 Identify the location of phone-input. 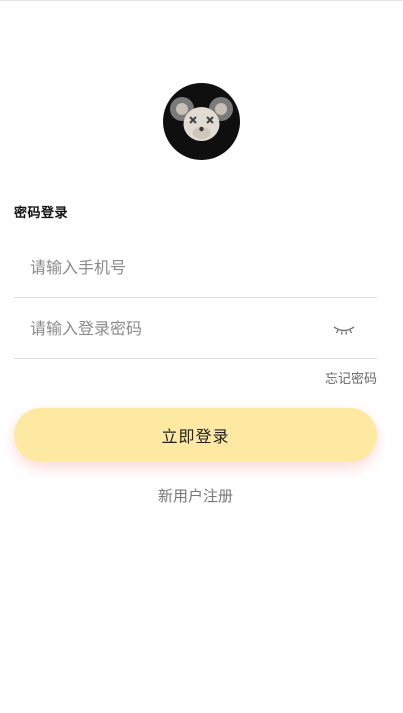
(172, 267).